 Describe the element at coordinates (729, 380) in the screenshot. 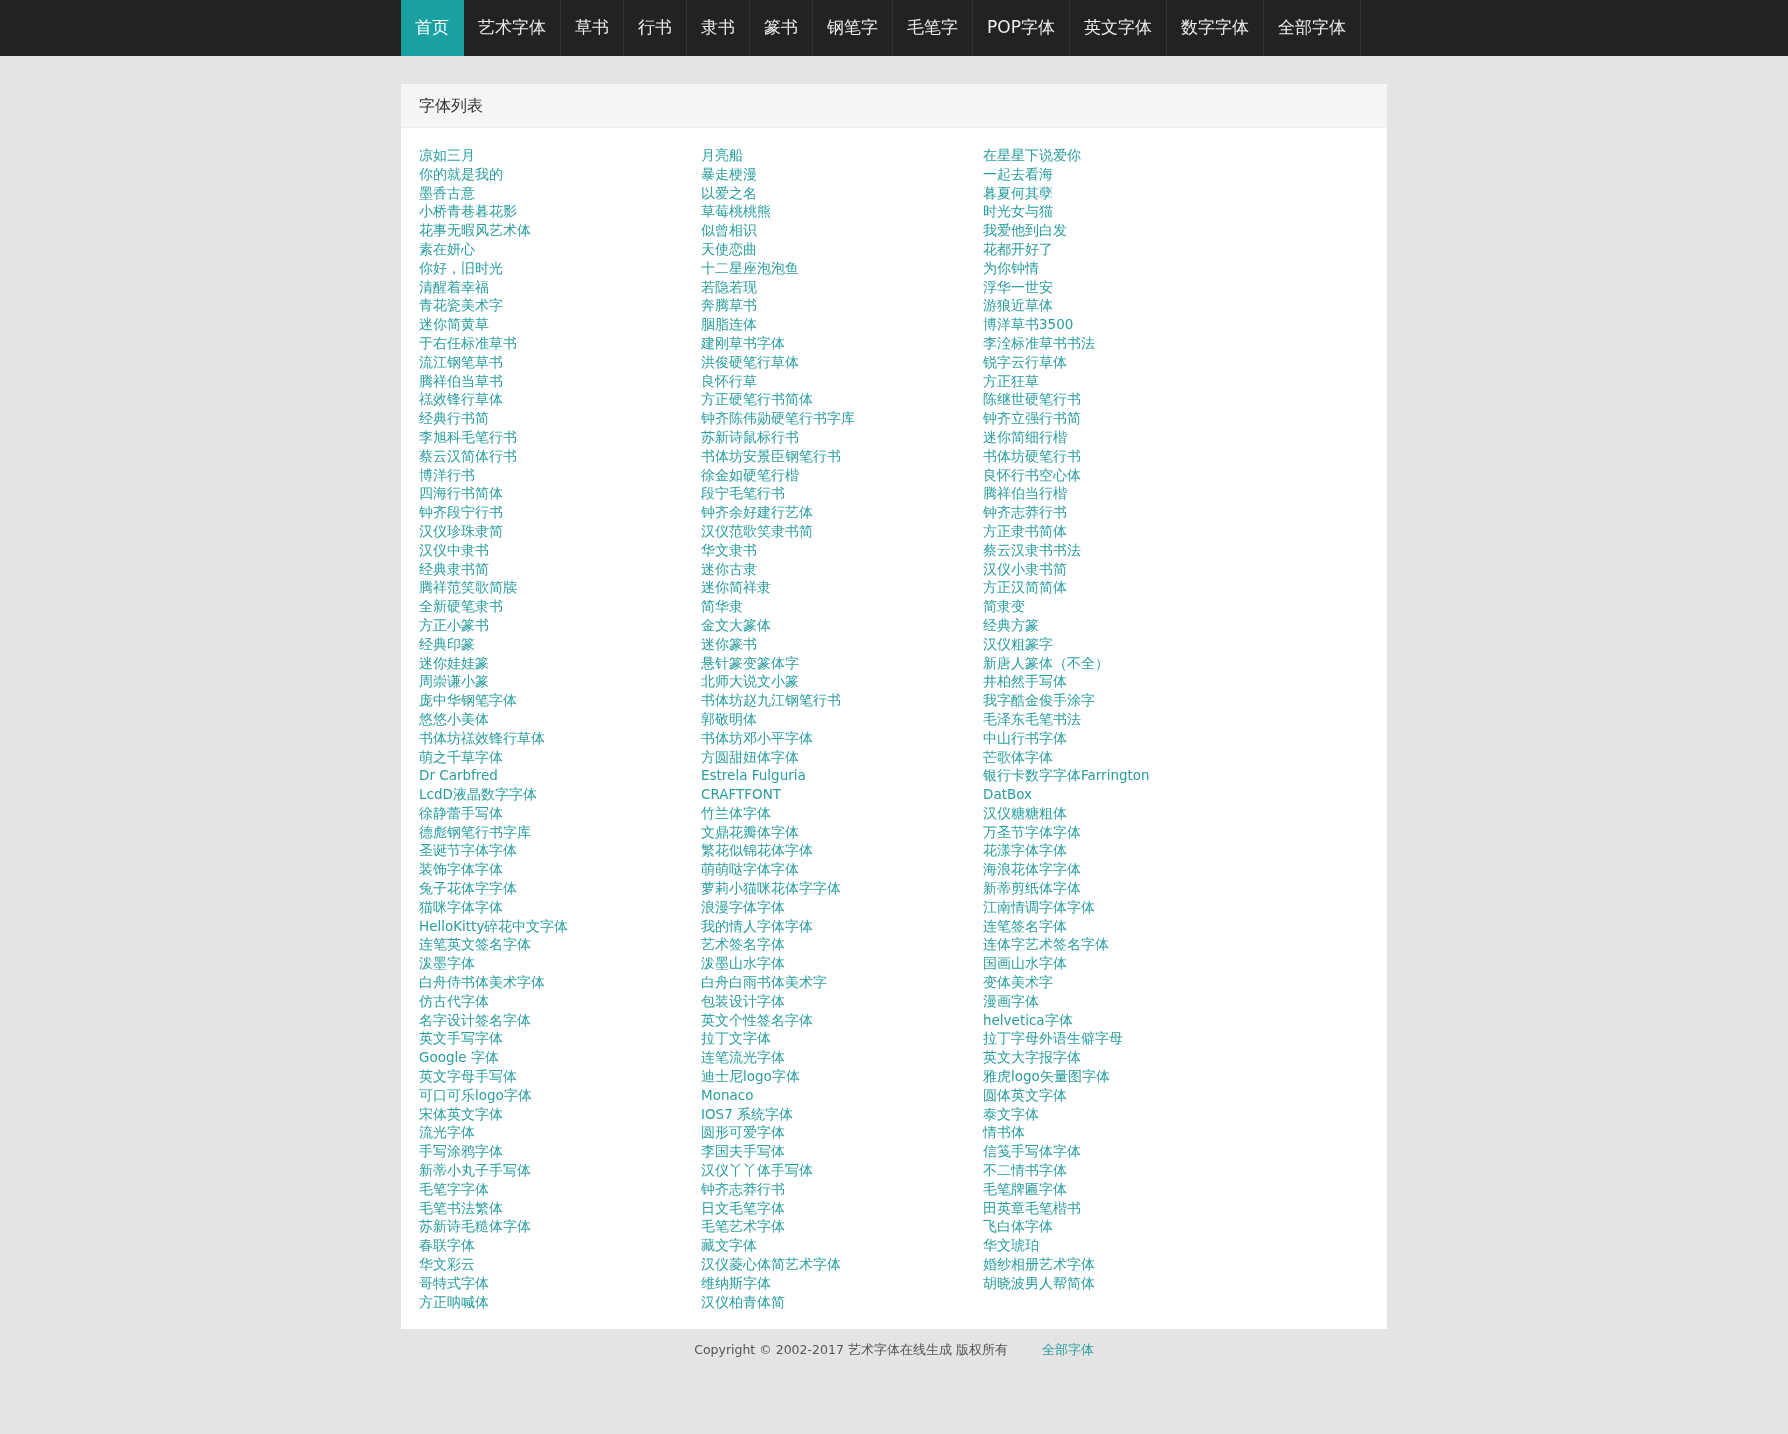

I see `font-link: 良怀行草` at that location.